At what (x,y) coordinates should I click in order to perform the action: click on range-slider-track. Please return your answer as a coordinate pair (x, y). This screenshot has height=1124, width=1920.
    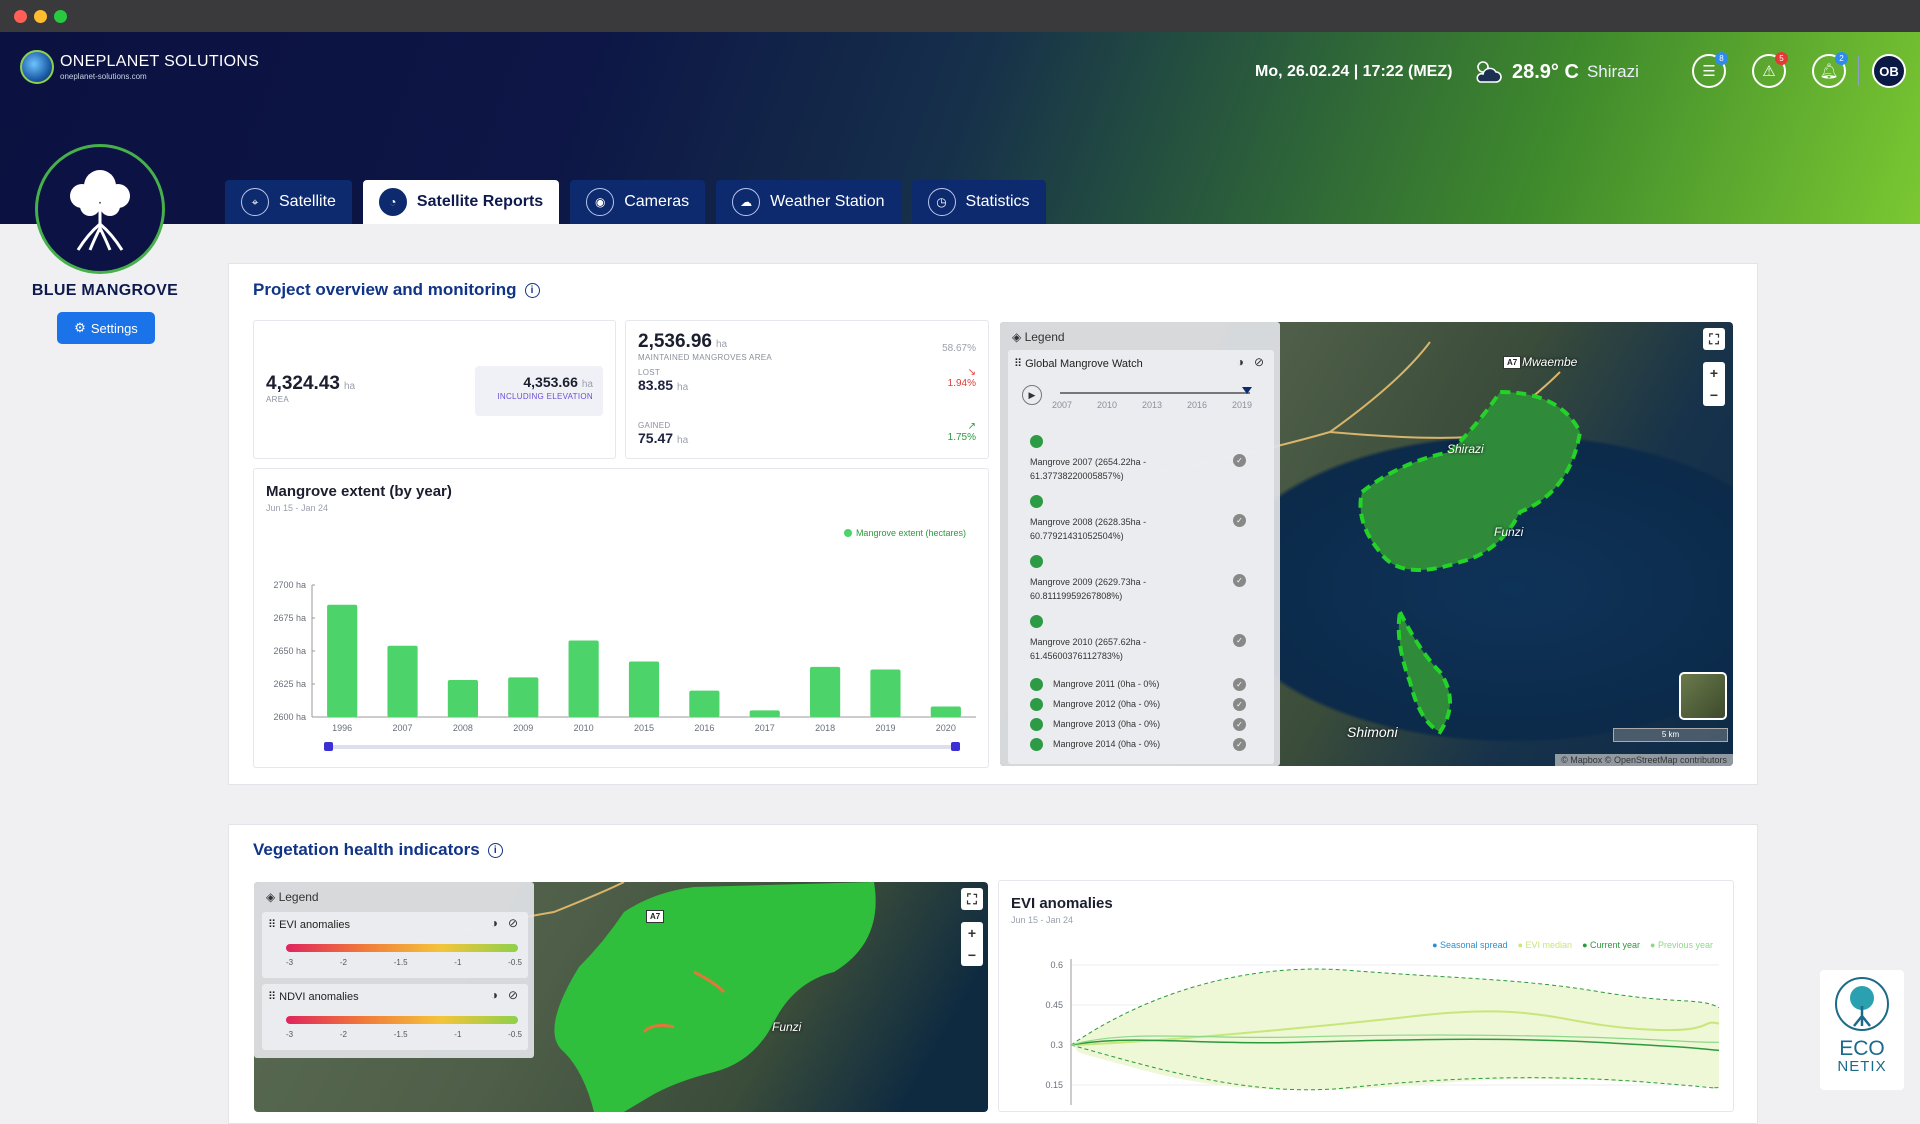
    Looking at the image, I should click on (642, 747).